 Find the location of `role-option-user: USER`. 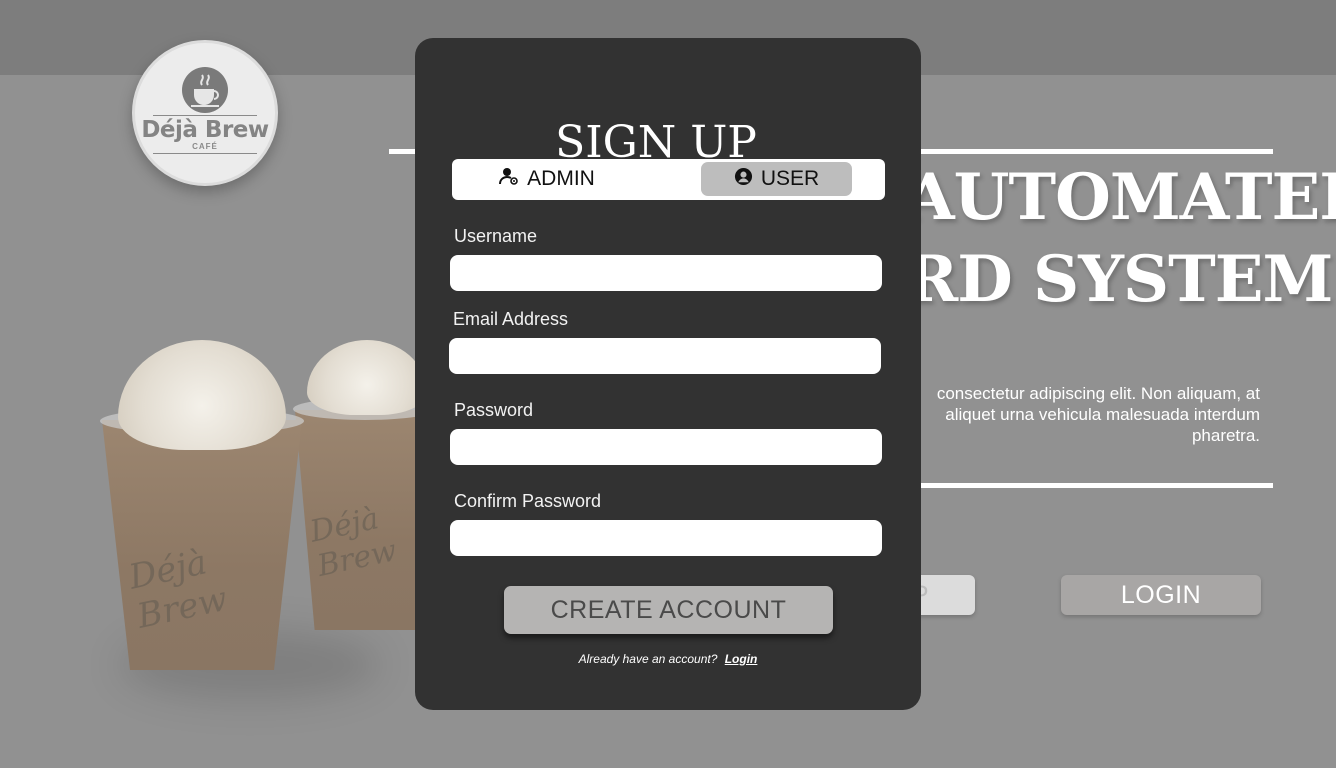

role-option-user: USER is located at coordinates (776, 179).